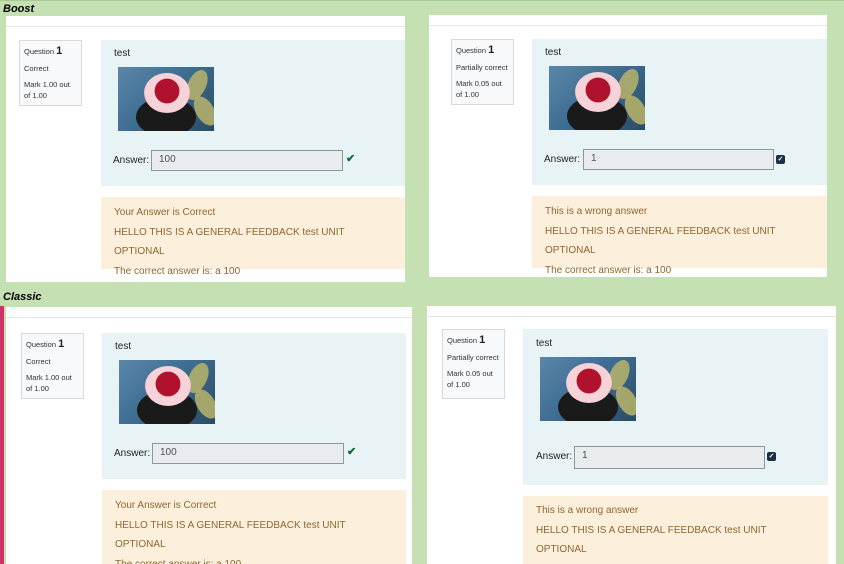 This screenshot has width=844, height=564. I want to click on grid-line, so click(422, 0).